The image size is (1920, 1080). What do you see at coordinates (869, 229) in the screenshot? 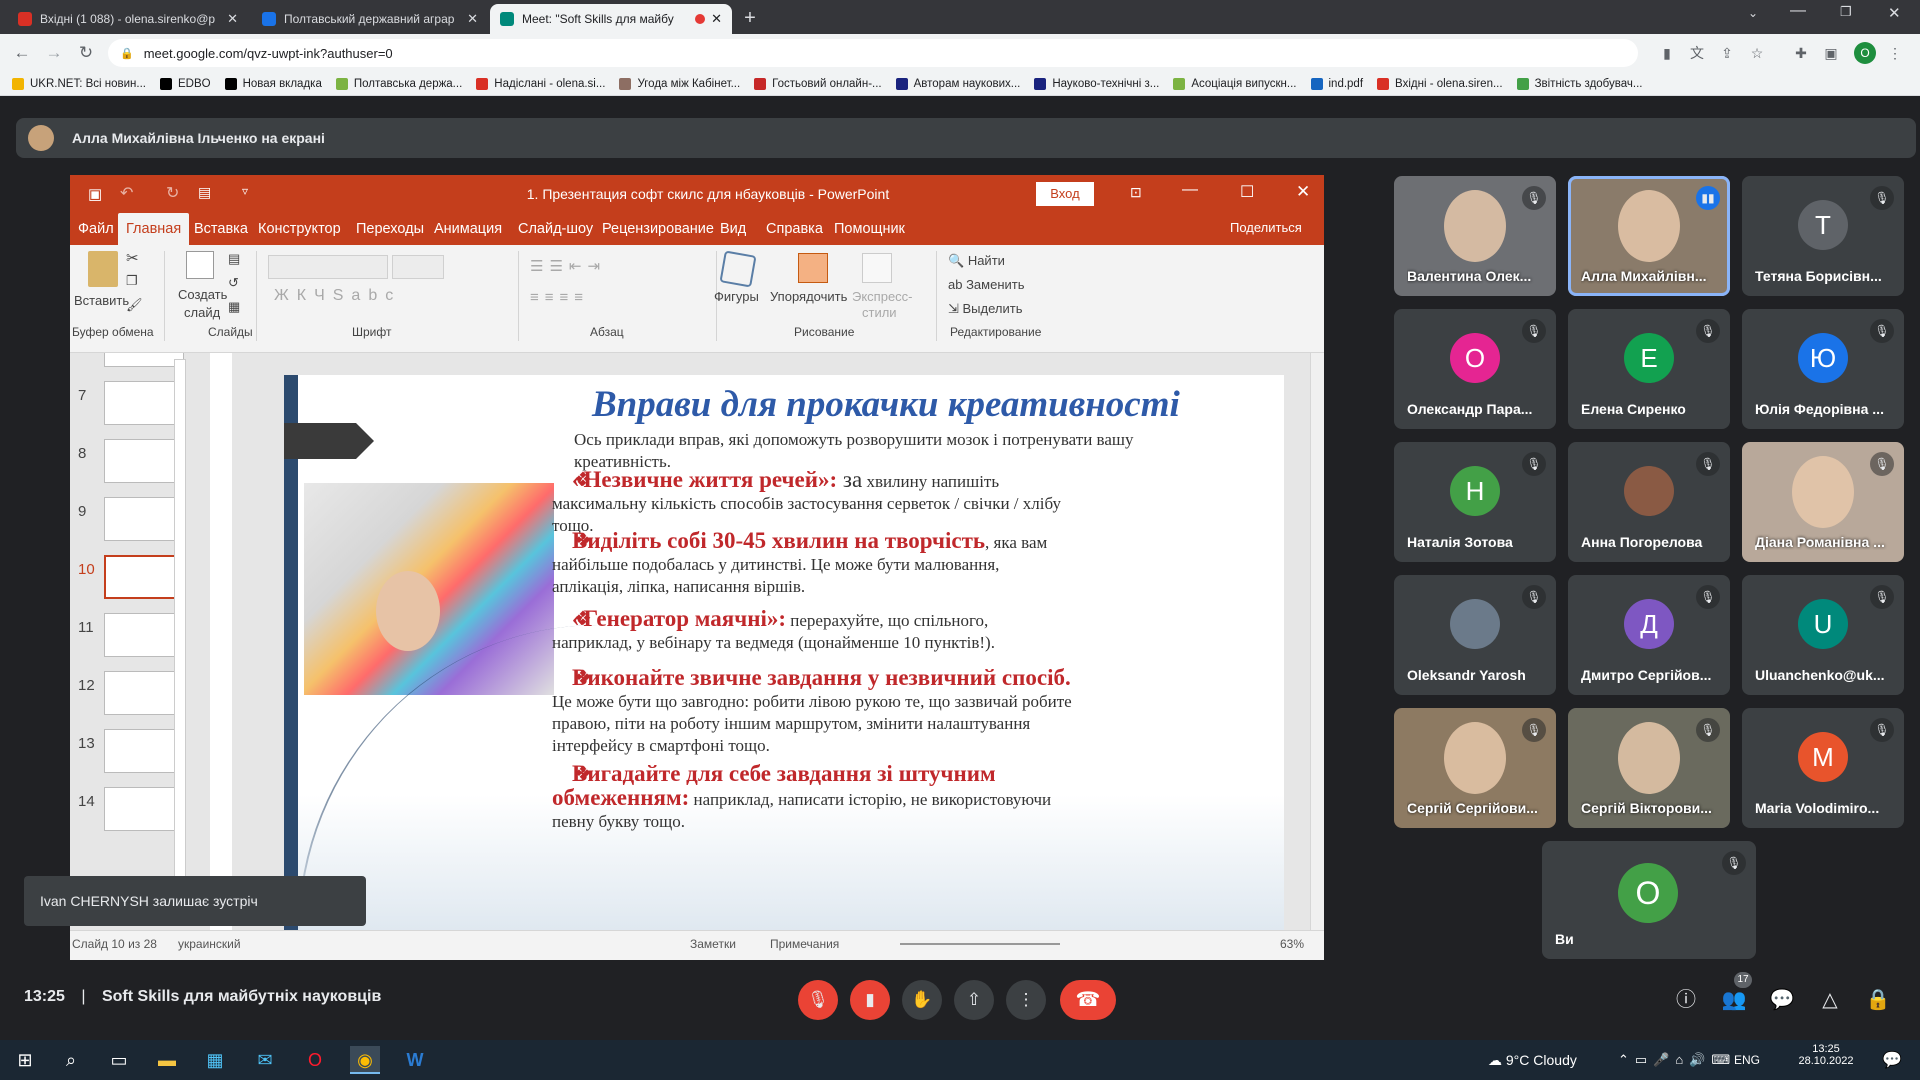
I see `ribbon-tab: Помощник` at bounding box center [869, 229].